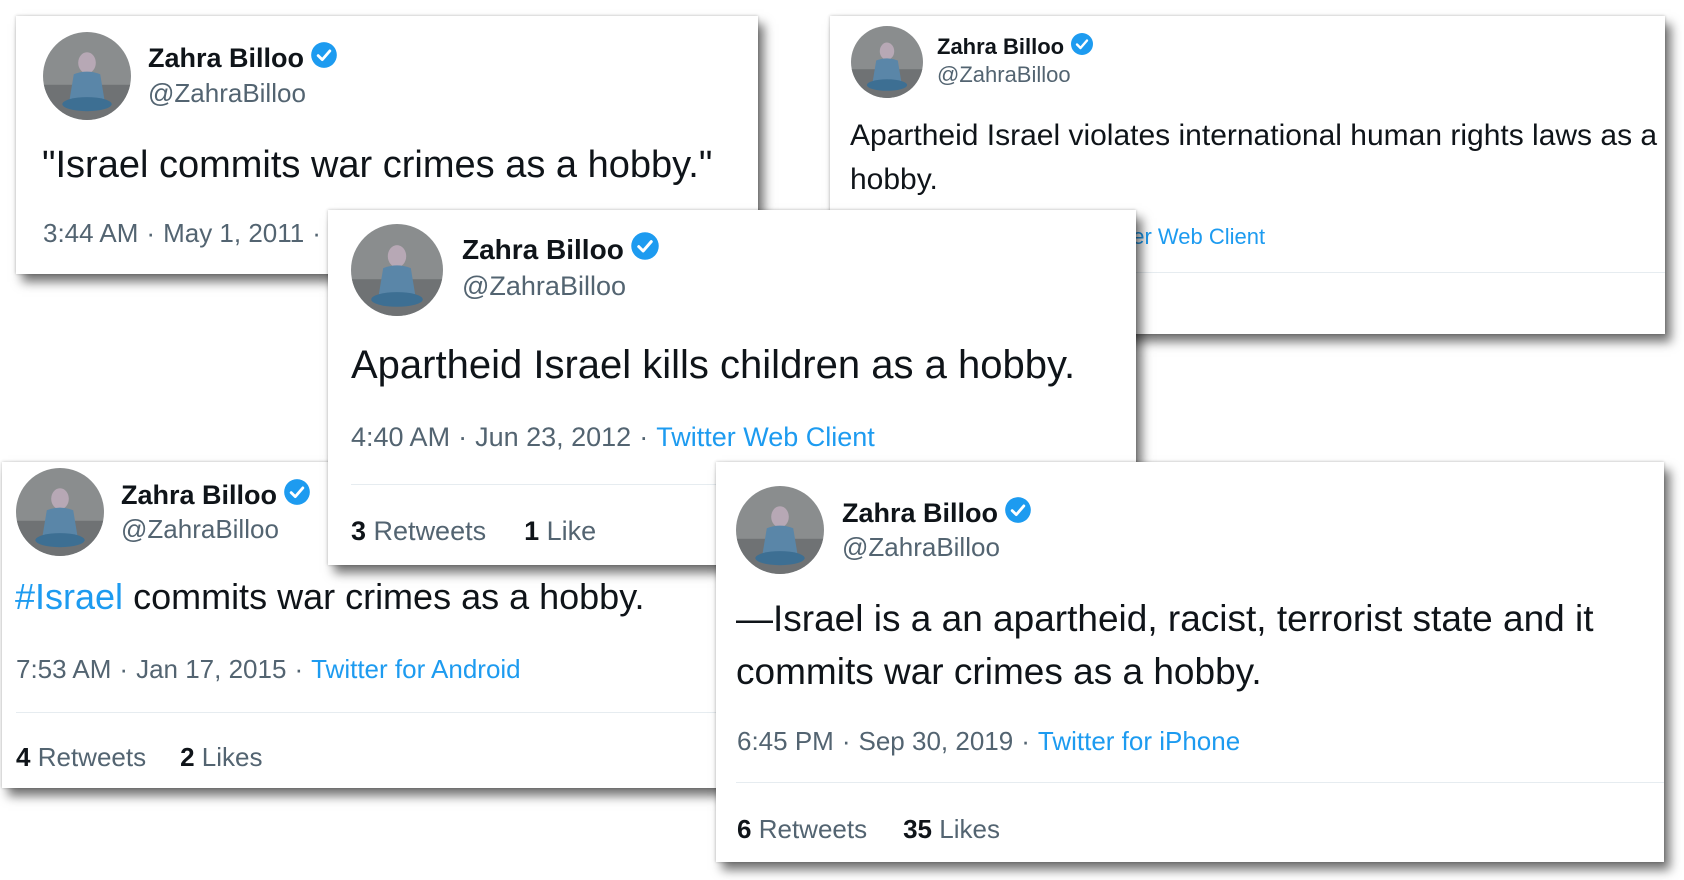 This screenshot has height=880, width=1684. I want to click on tweet-time: 6:45 PM, so click(785, 741).